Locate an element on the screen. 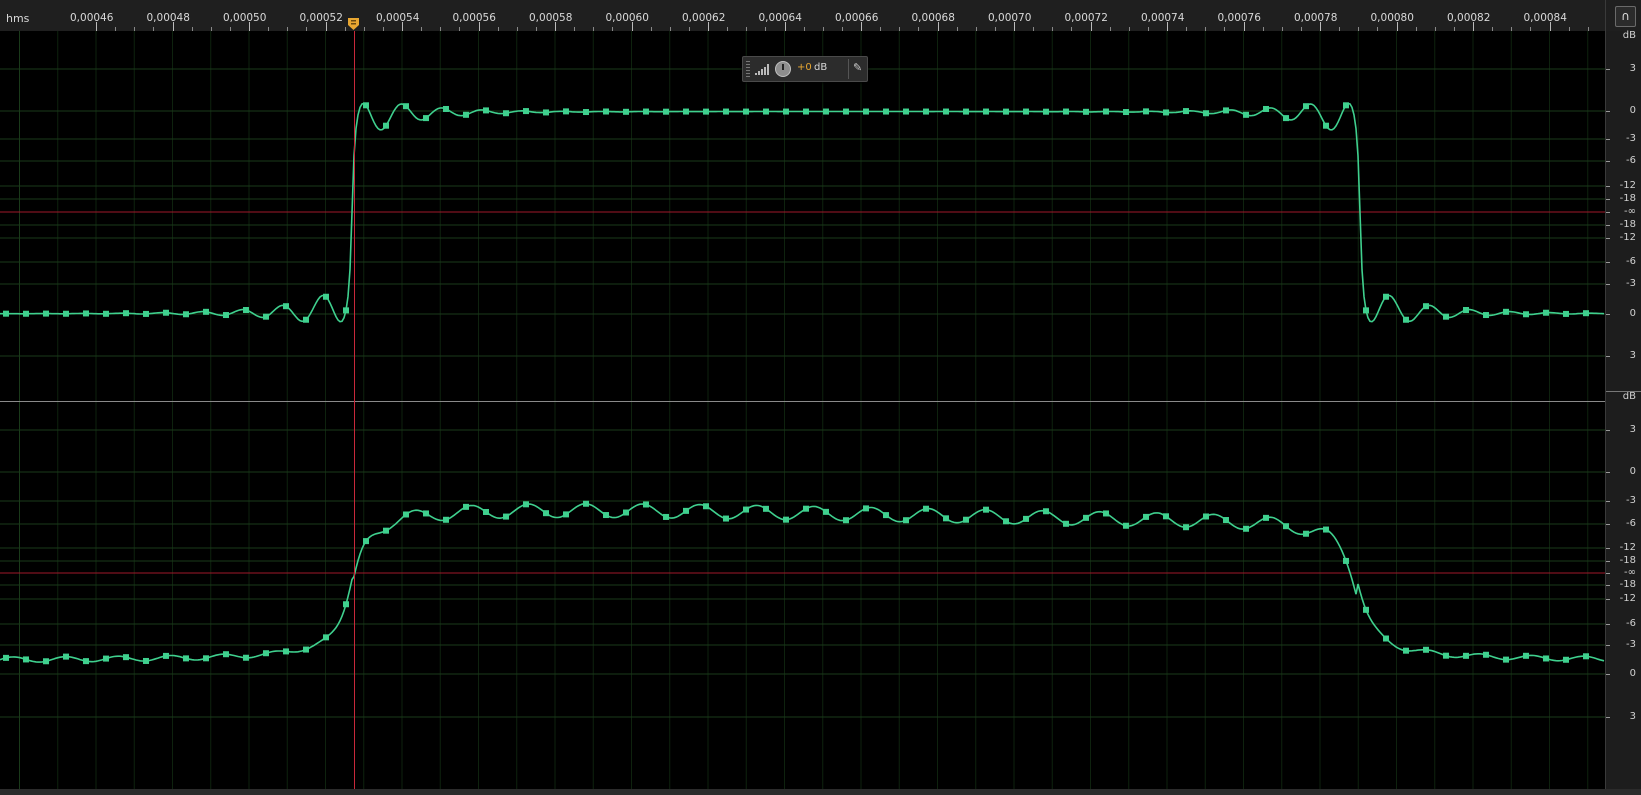  ruler-tick-label: 0,00068 is located at coordinates (933, 18).